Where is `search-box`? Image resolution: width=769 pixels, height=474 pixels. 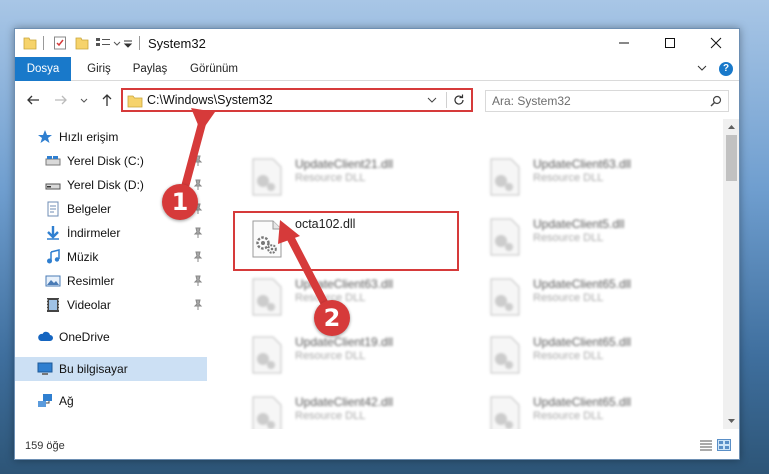 search-box is located at coordinates (607, 101).